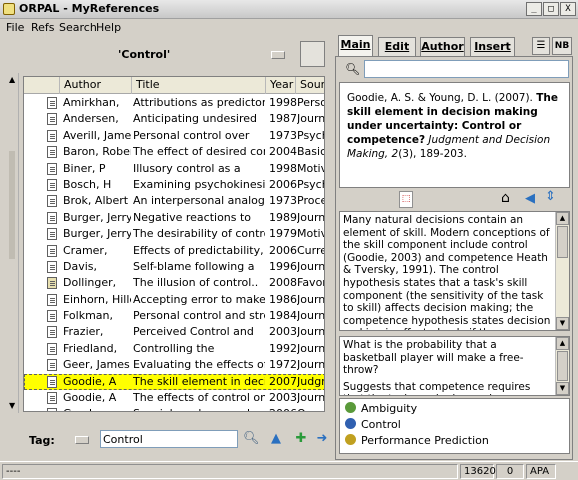  What do you see at coordinates (350, 407) in the screenshot?
I see `tag-icon` at bounding box center [350, 407].